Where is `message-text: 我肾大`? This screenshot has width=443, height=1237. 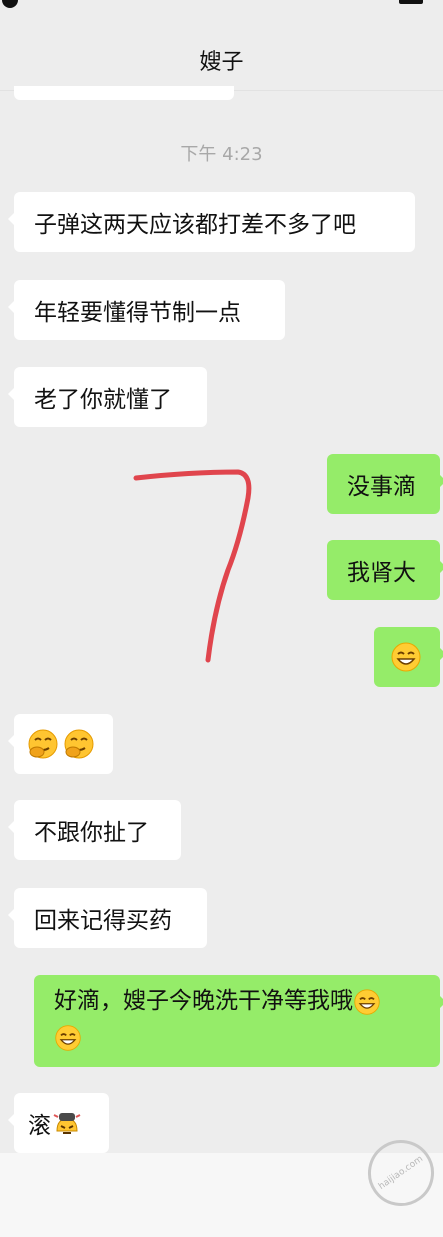 message-text: 我肾大 is located at coordinates (381, 573).